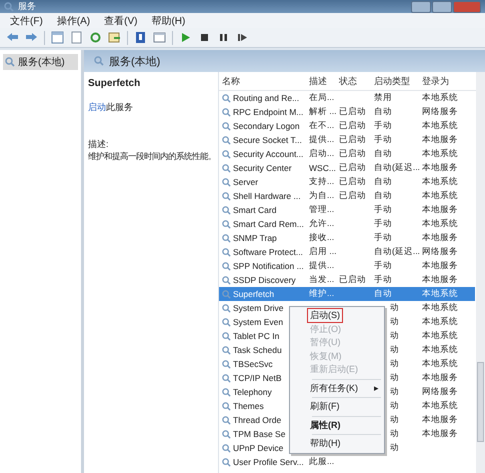 The height and width of the screenshot is (473, 485). What do you see at coordinates (57, 37) in the screenshot?
I see `panel-icon` at bounding box center [57, 37].